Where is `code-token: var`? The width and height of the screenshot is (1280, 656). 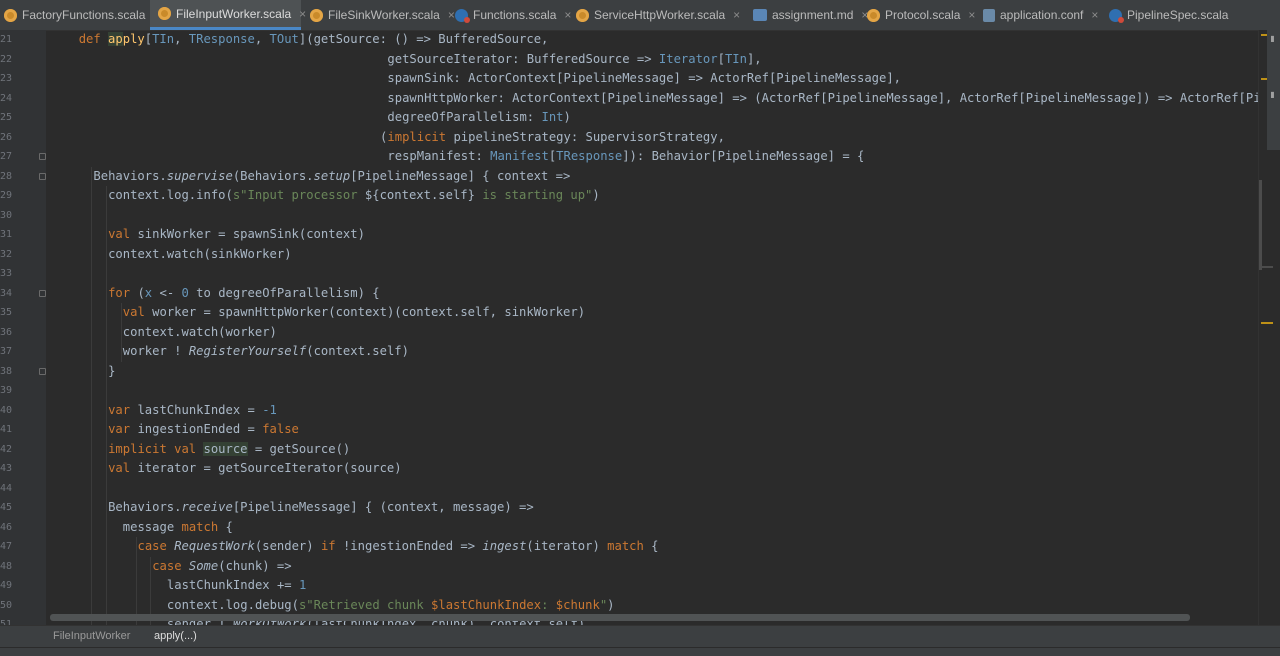 code-token: var is located at coordinates (123, 409).